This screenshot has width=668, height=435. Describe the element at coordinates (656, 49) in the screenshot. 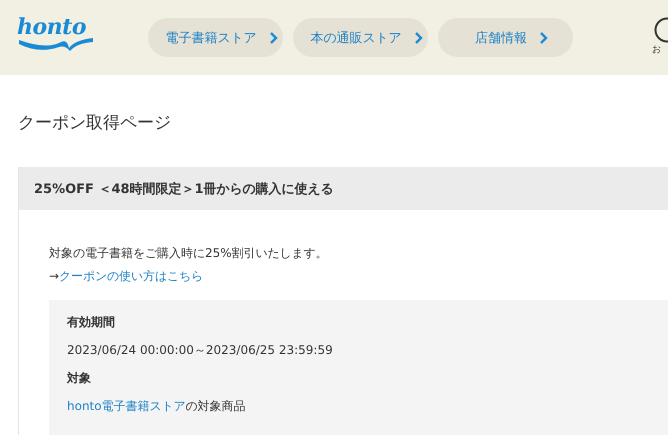

I see `notice-label: お` at that location.